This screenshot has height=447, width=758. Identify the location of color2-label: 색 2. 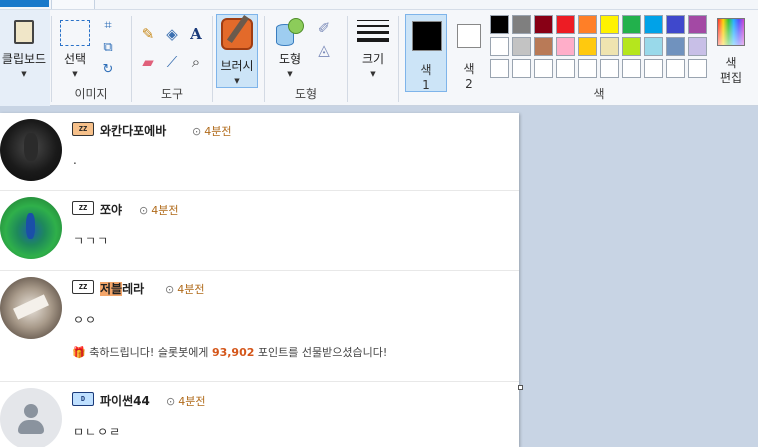
(469, 76).